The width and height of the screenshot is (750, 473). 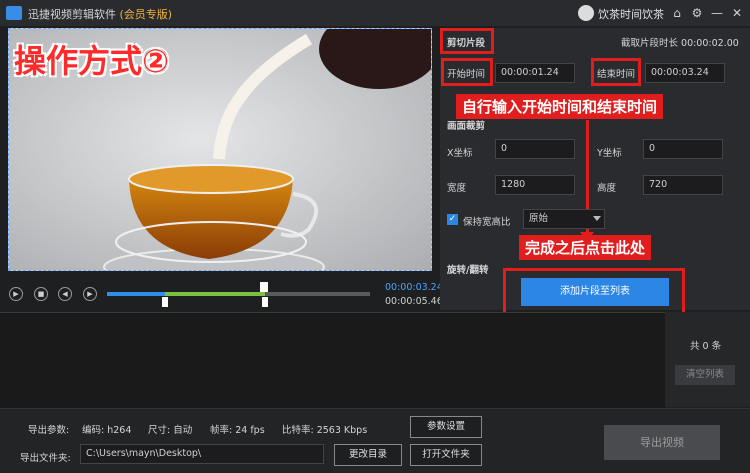 I want to click on method-annotation: 操作方式②, so click(x=92, y=61).